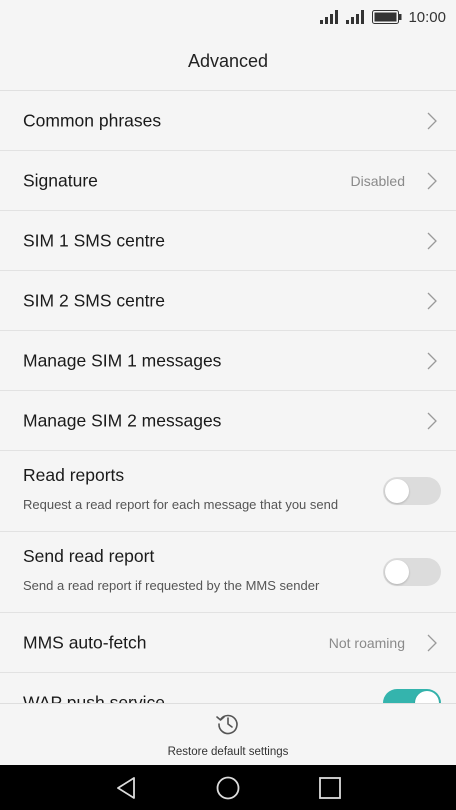 The height and width of the screenshot is (810, 456). Describe the element at coordinates (228, 643) in the screenshot. I see `setting-mms-auto-fetch: MMS auto-fetch Not roaming` at that location.